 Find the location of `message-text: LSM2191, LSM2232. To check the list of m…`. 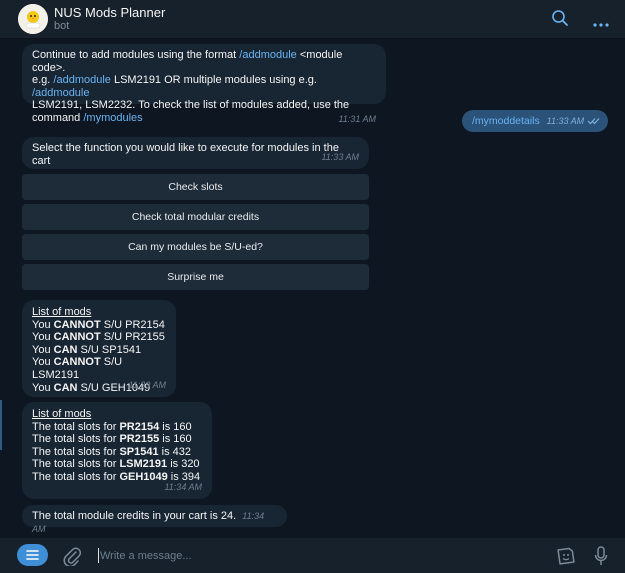

message-text: LSM2191, LSM2232. To check the list of m… is located at coordinates (191, 105).